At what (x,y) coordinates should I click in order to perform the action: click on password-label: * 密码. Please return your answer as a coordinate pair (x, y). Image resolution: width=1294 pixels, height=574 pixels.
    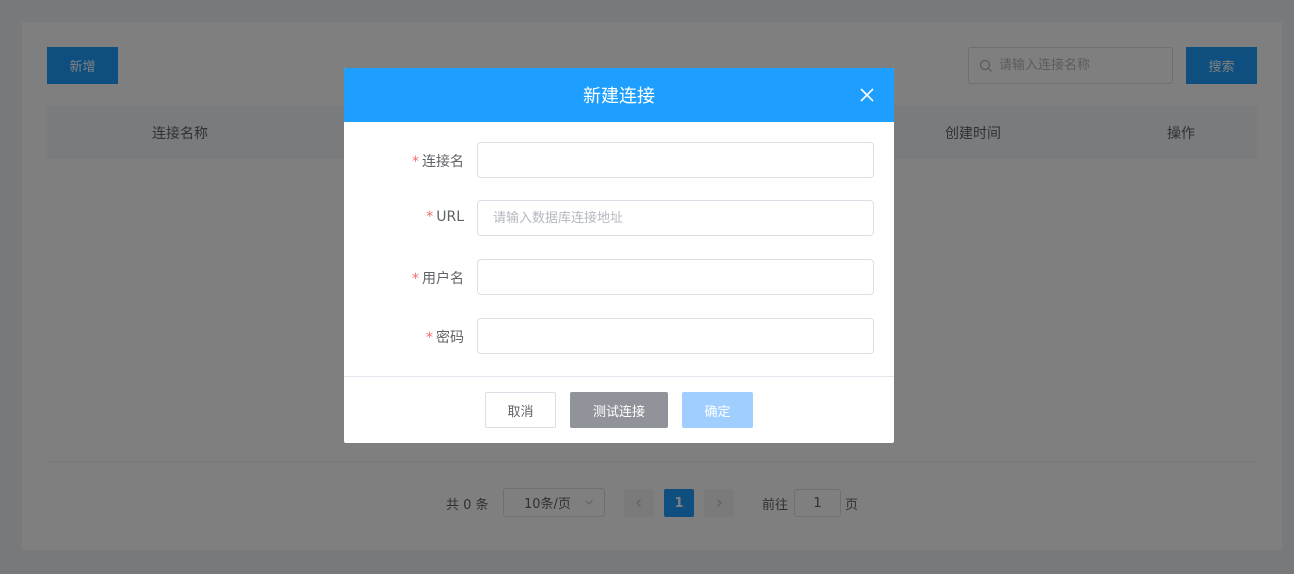
    Looking at the image, I should click on (445, 338).